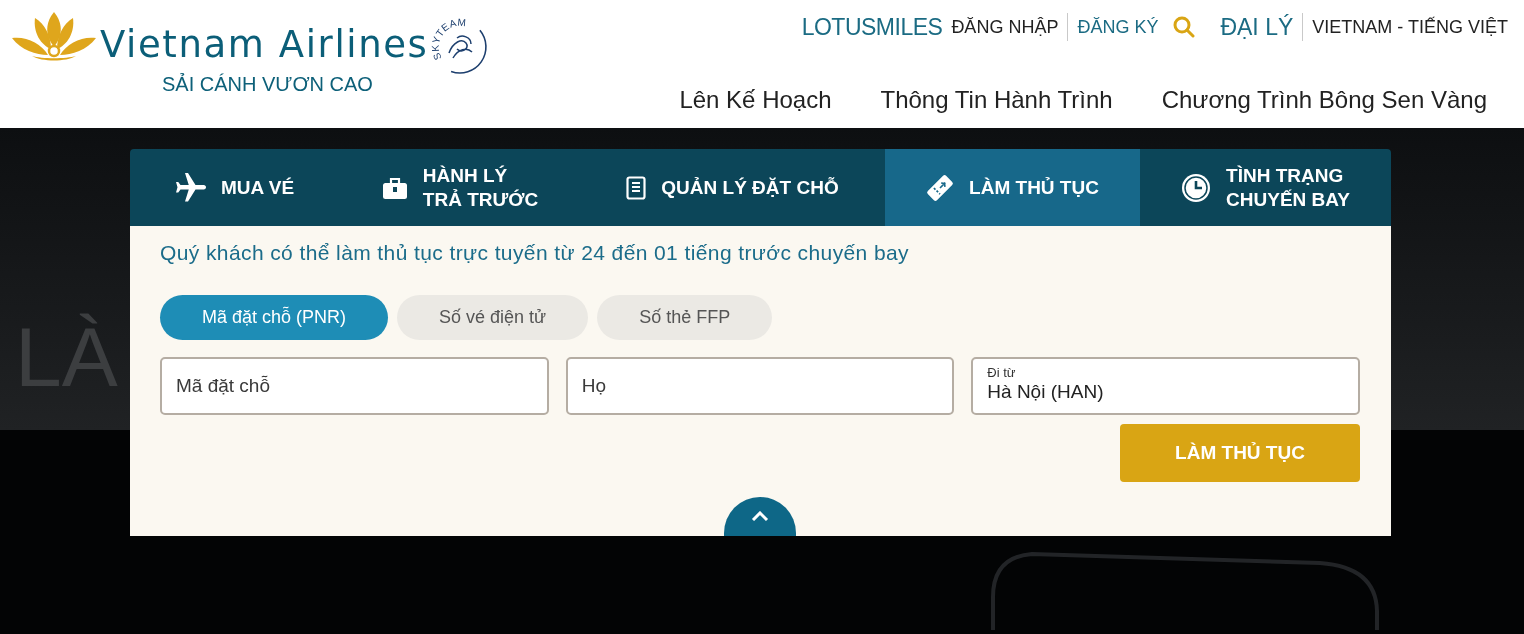 This screenshot has height=634, width=1524. I want to click on nav-link: Chương Trình Bông Sen Vàng, so click(1324, 100).